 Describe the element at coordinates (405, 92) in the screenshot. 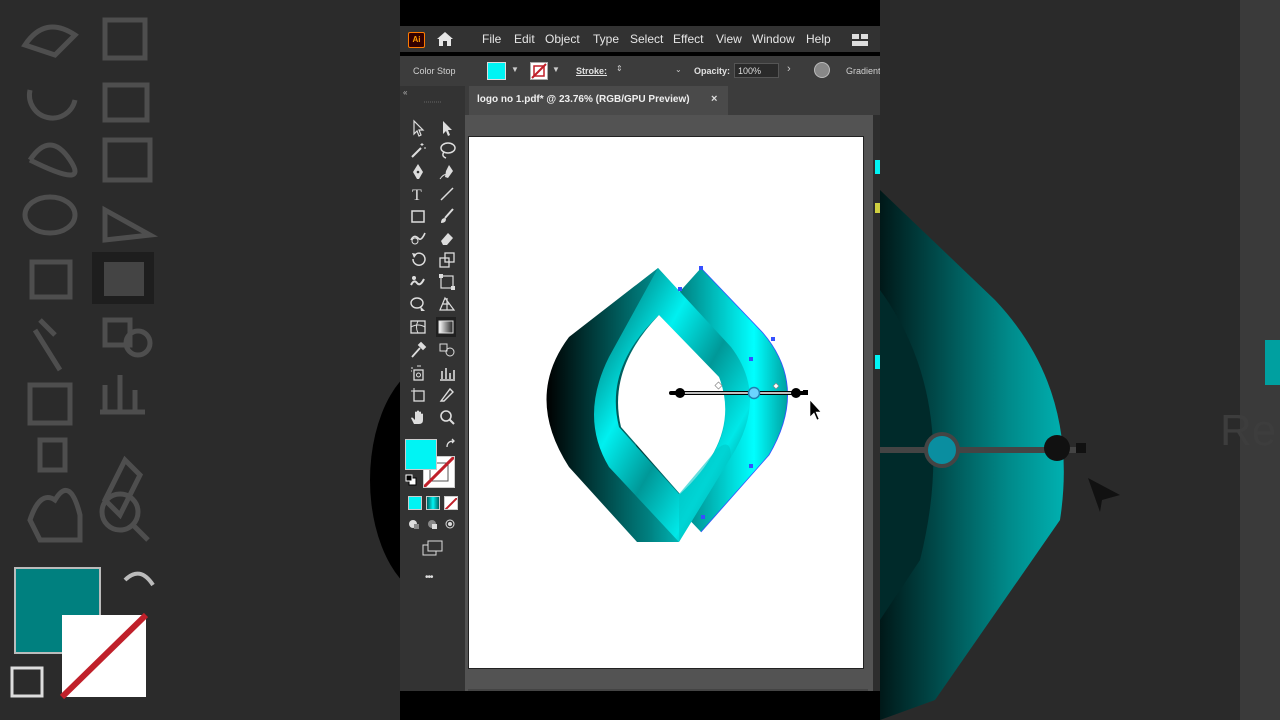

I see `collapse-panel-icon: «` at that location.